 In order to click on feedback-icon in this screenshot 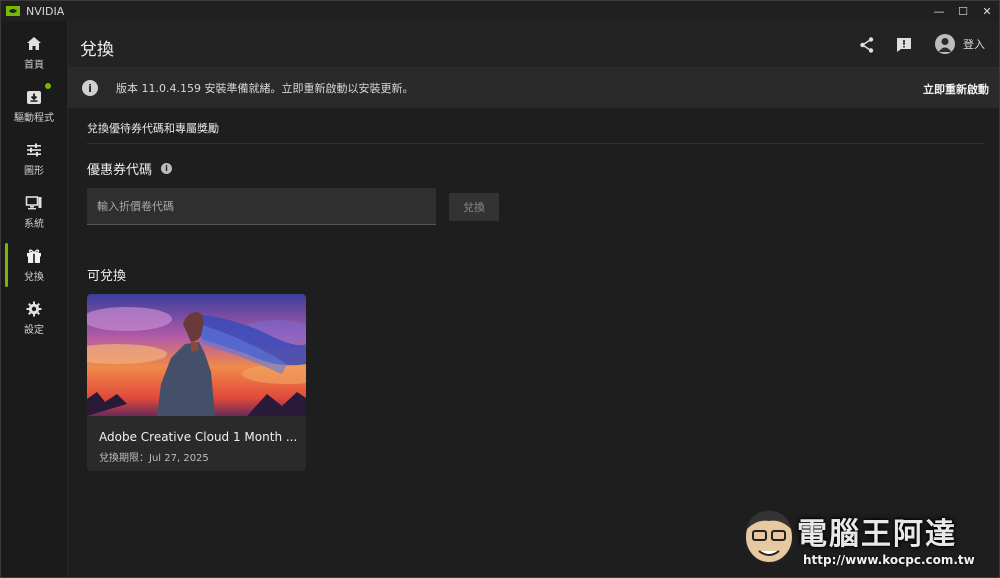, I will do `click(904, 45)`.